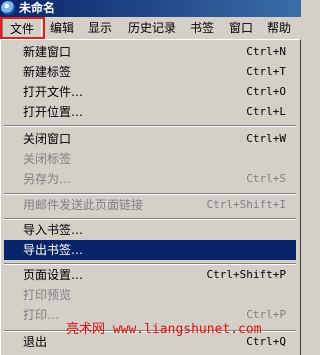 This screenshot has width=320, height=355. What do you see at coordinates (266, 51) in the screenshot?
I see `menu-item-shortcut: Ctrl+N` at bounding box center [266, 51].